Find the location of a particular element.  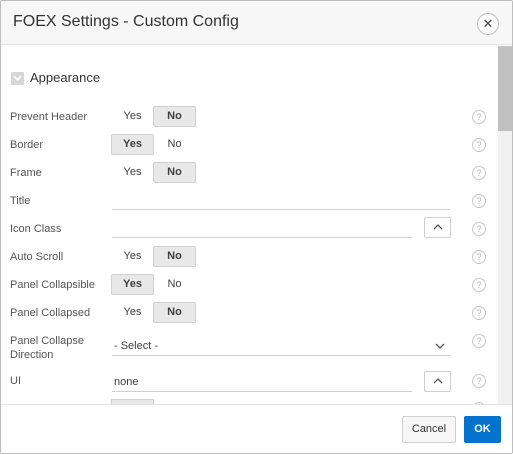

close-icon: ✕ is located at coordinates (488, 23).